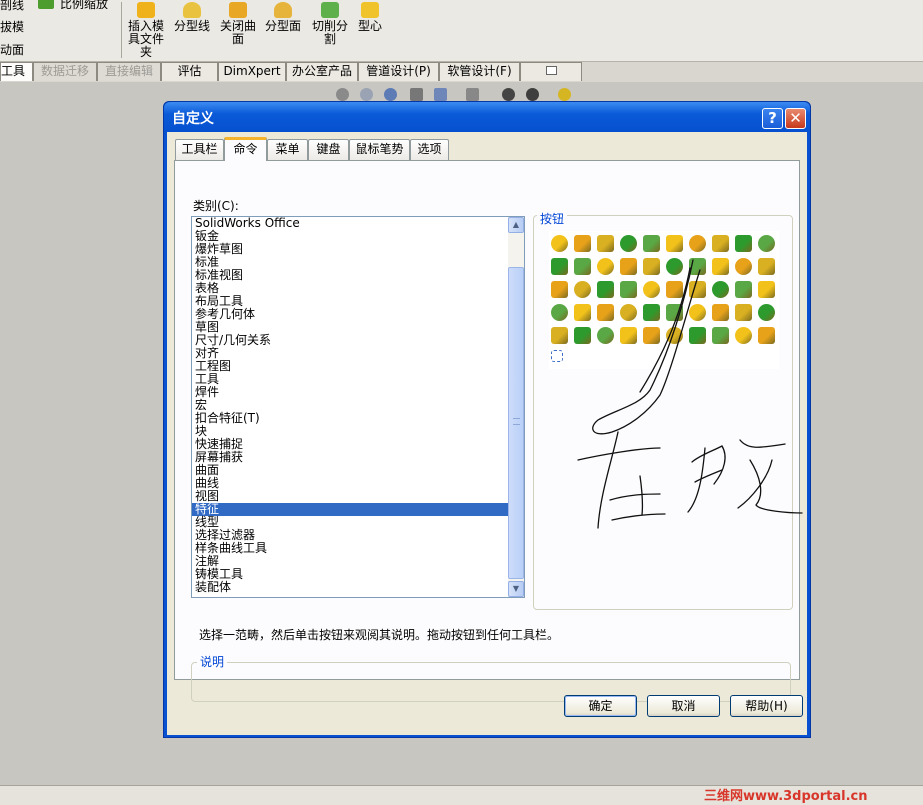 This screenshot has height=805, width=923. What do you see at coordinates (532, 94) in the screenshot?
I see `scene-icon` at bounding box center [532, 94].